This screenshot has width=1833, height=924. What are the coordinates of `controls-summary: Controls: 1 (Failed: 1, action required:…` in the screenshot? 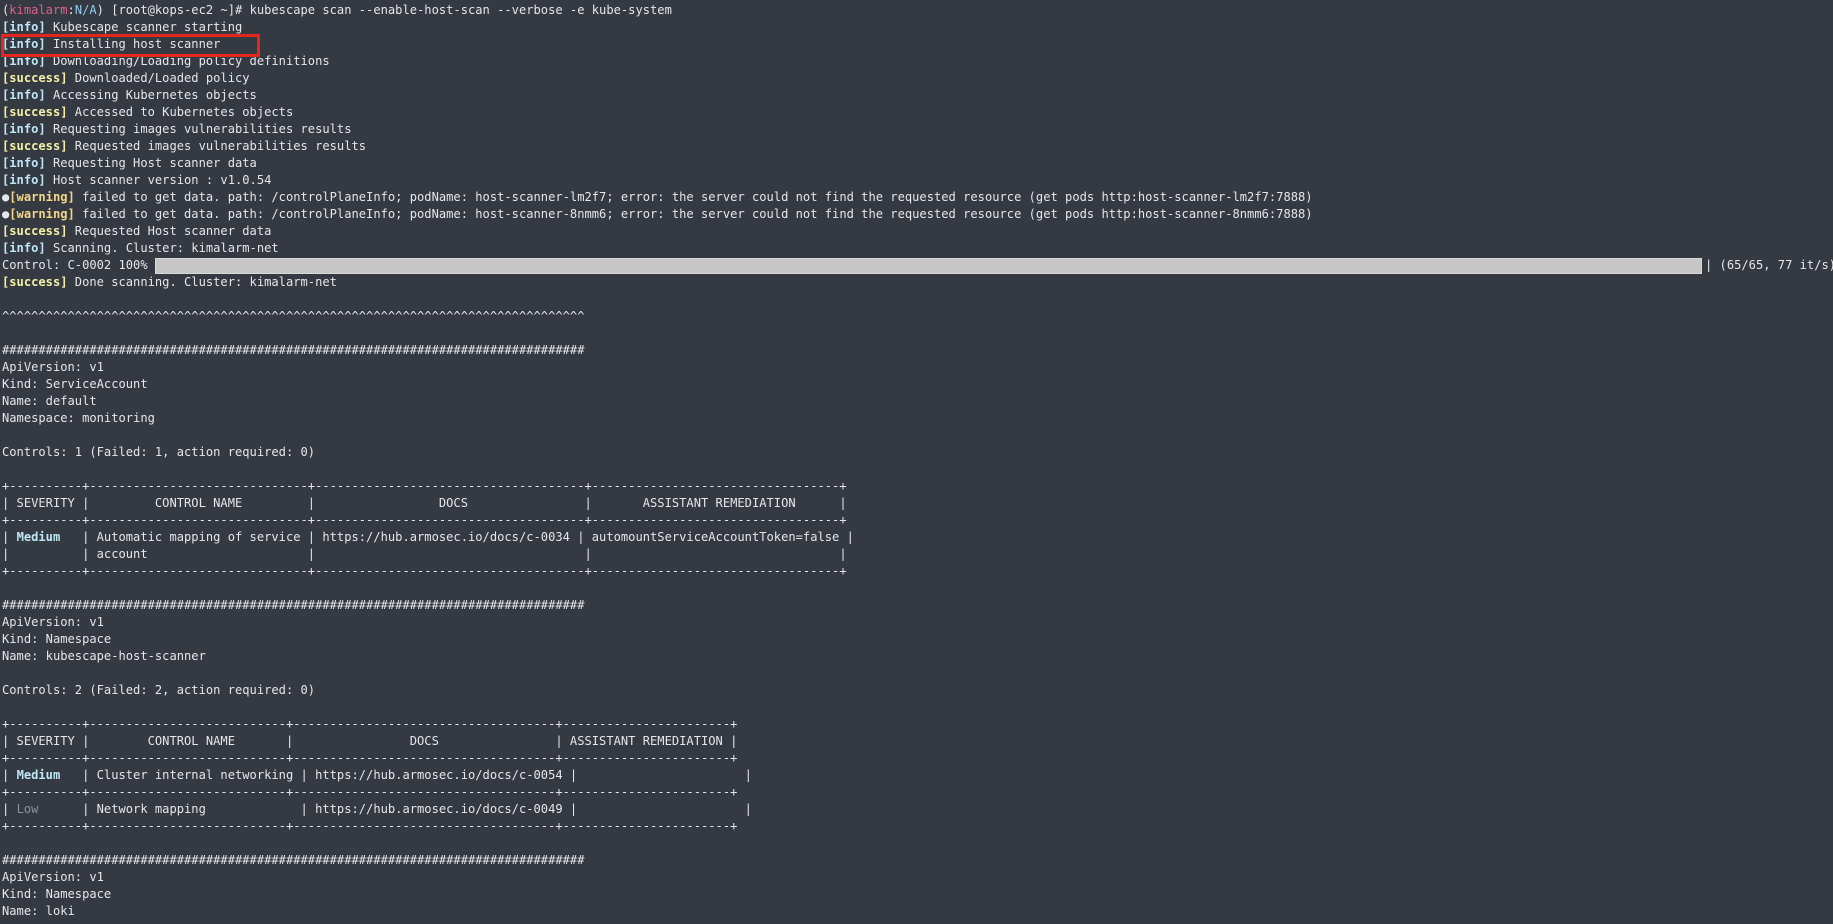 It's located at (159, 452).